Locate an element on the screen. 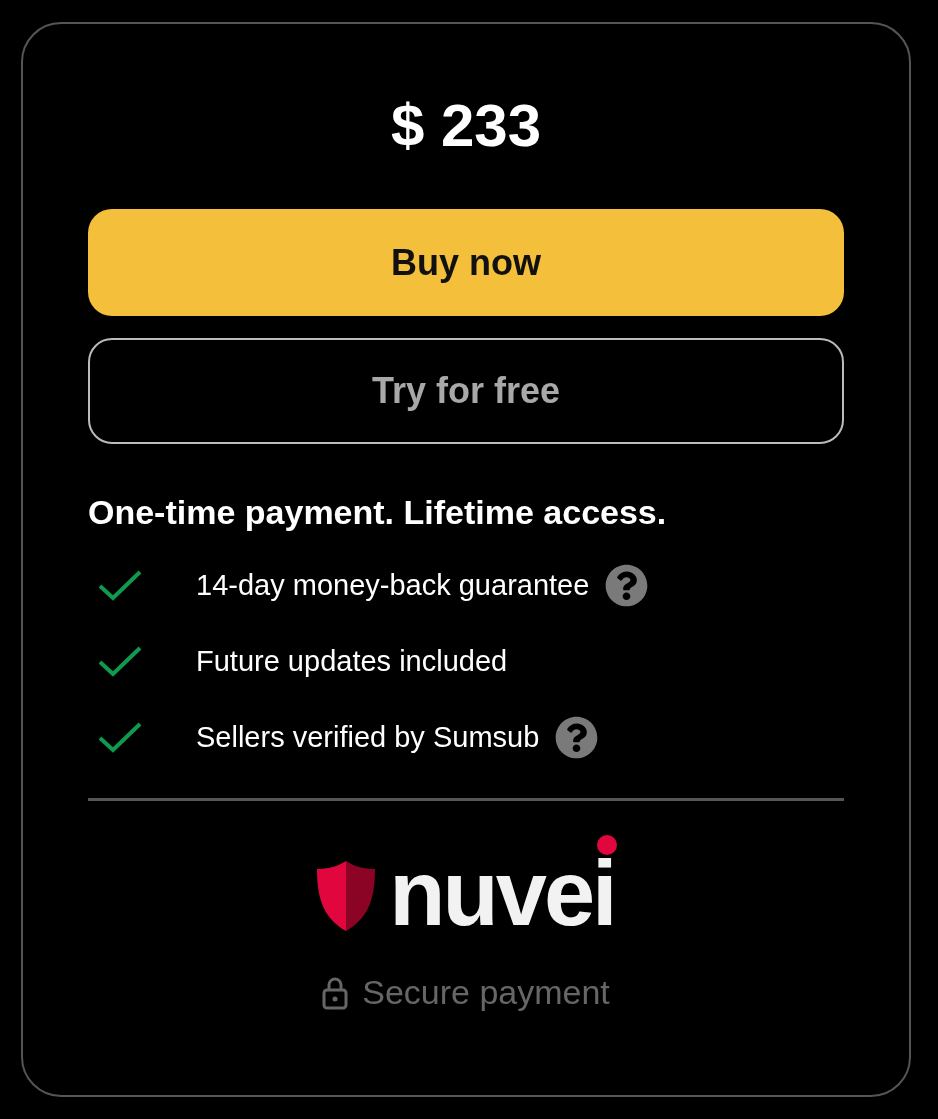 The image size is (938, 1119). feature-text: Sellers verified by Sumsub is located at coordinates (368, 737).